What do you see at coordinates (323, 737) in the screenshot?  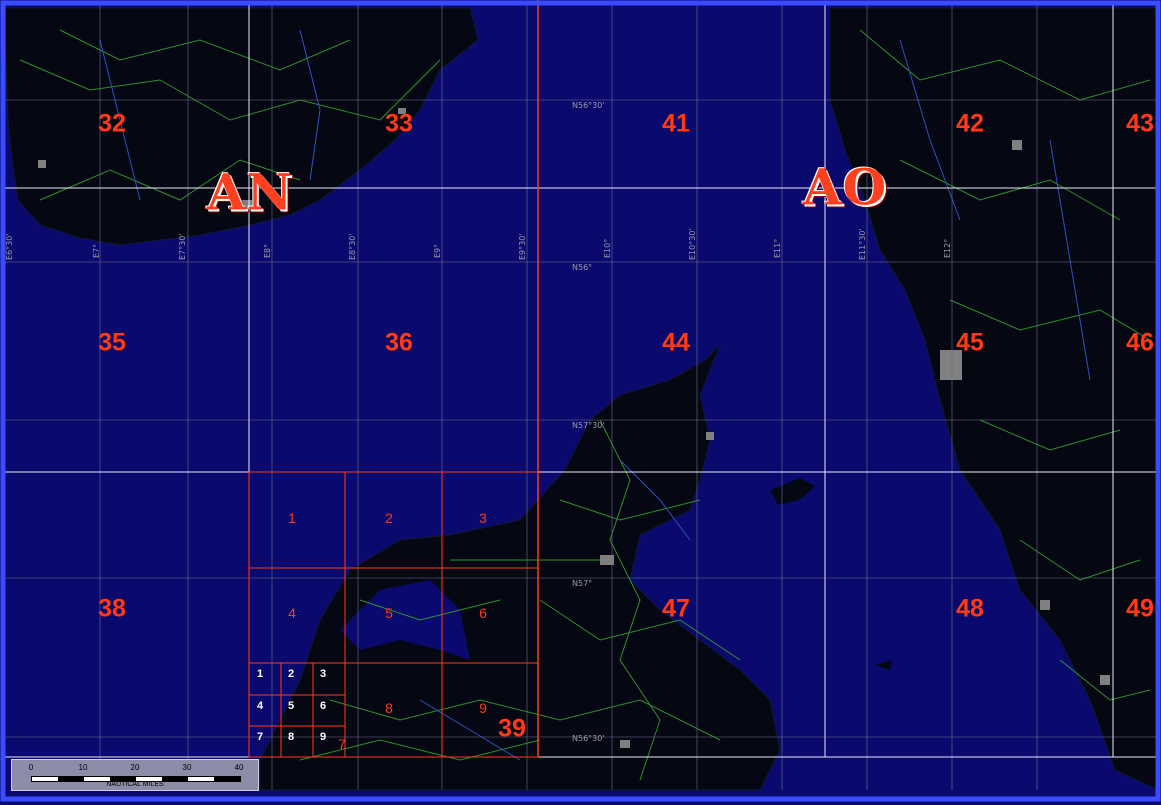 I see `subsubcell-9: 9` at bounding box center [323, 737].